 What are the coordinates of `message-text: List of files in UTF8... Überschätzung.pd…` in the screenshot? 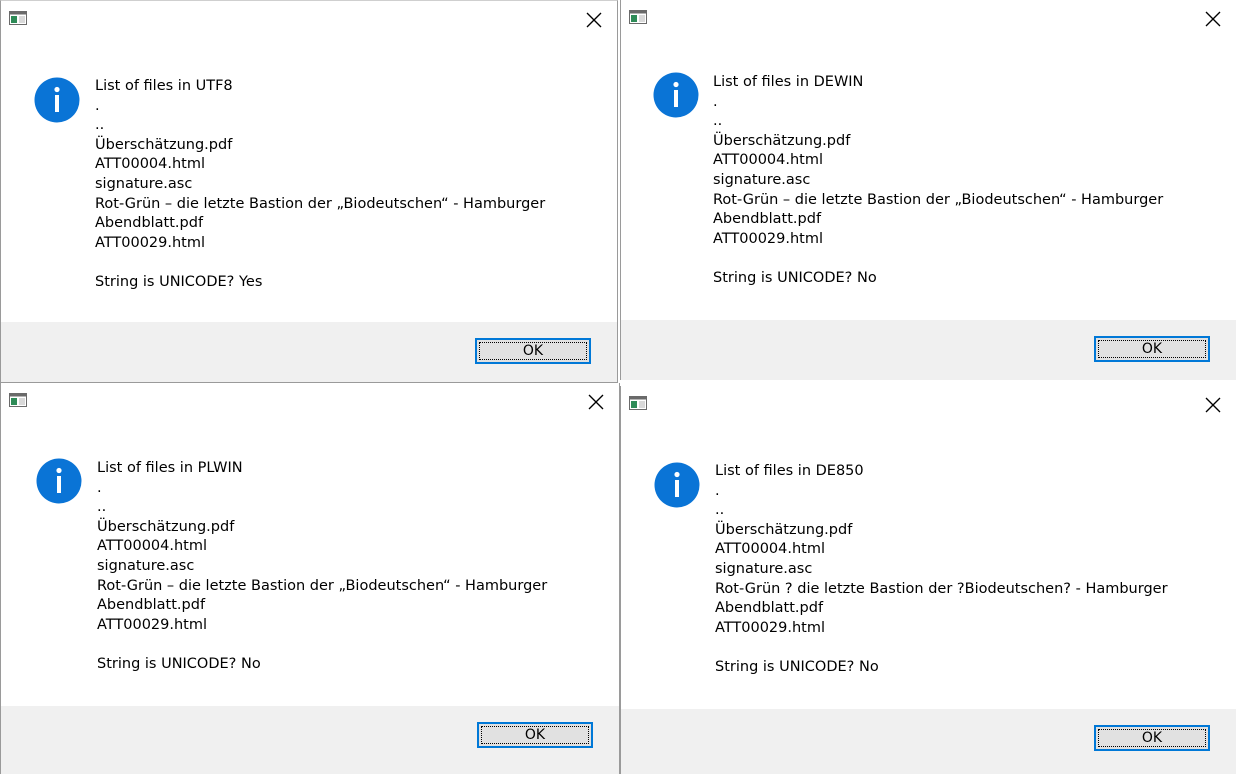 It's located at (345, 185).